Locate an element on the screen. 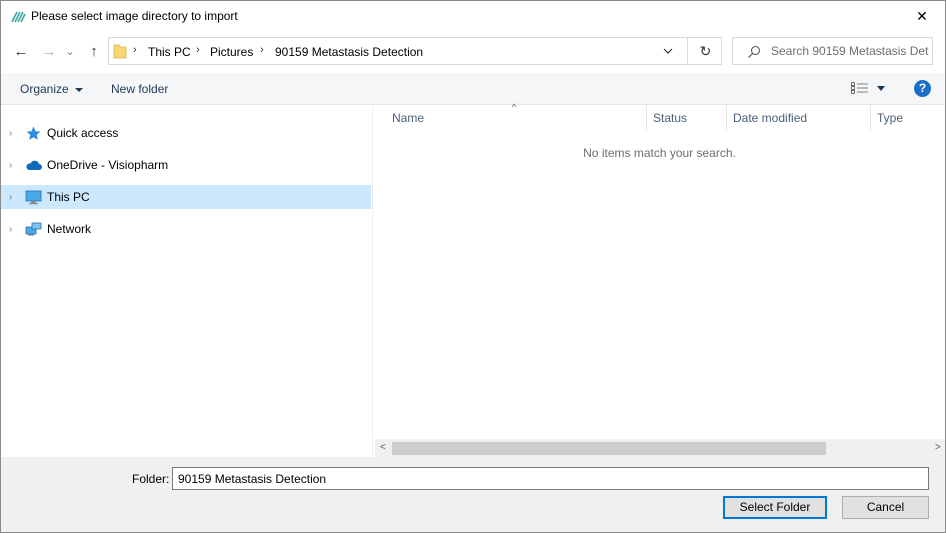 The image size is (946, 533). close-icon: ✕ is located at coordinates (922, 16).